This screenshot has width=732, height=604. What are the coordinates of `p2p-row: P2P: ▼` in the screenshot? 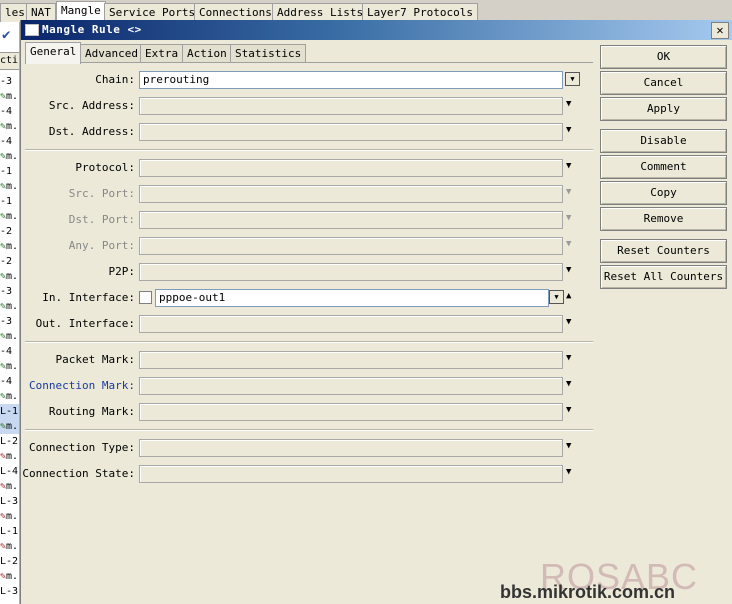 It's located at (309, 272).